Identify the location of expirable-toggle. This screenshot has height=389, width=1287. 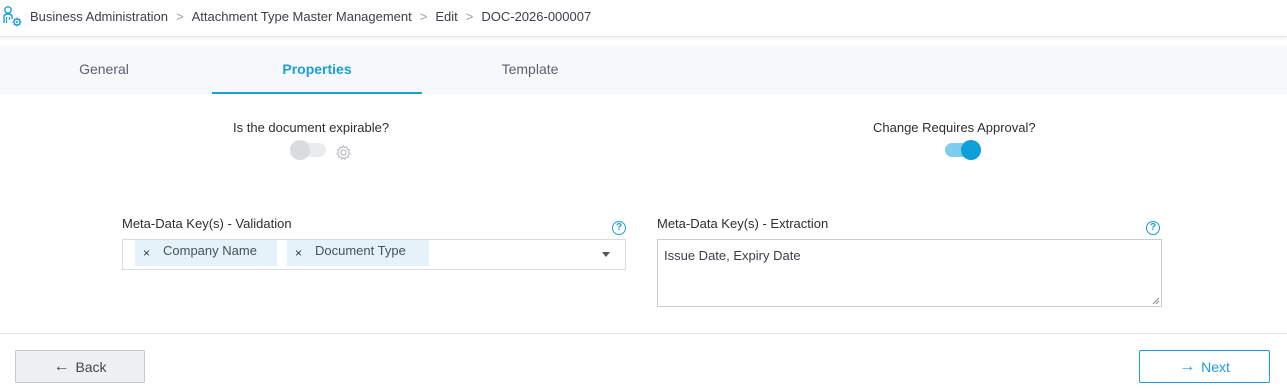
(308, 150).